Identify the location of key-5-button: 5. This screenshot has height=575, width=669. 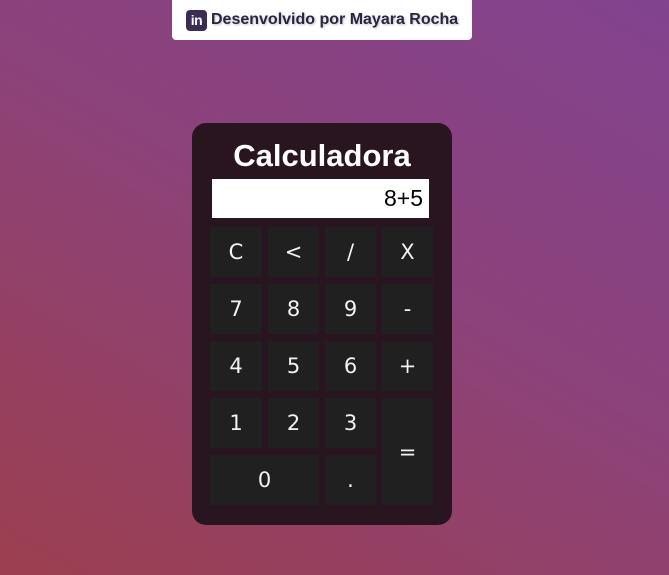
(293, 366).